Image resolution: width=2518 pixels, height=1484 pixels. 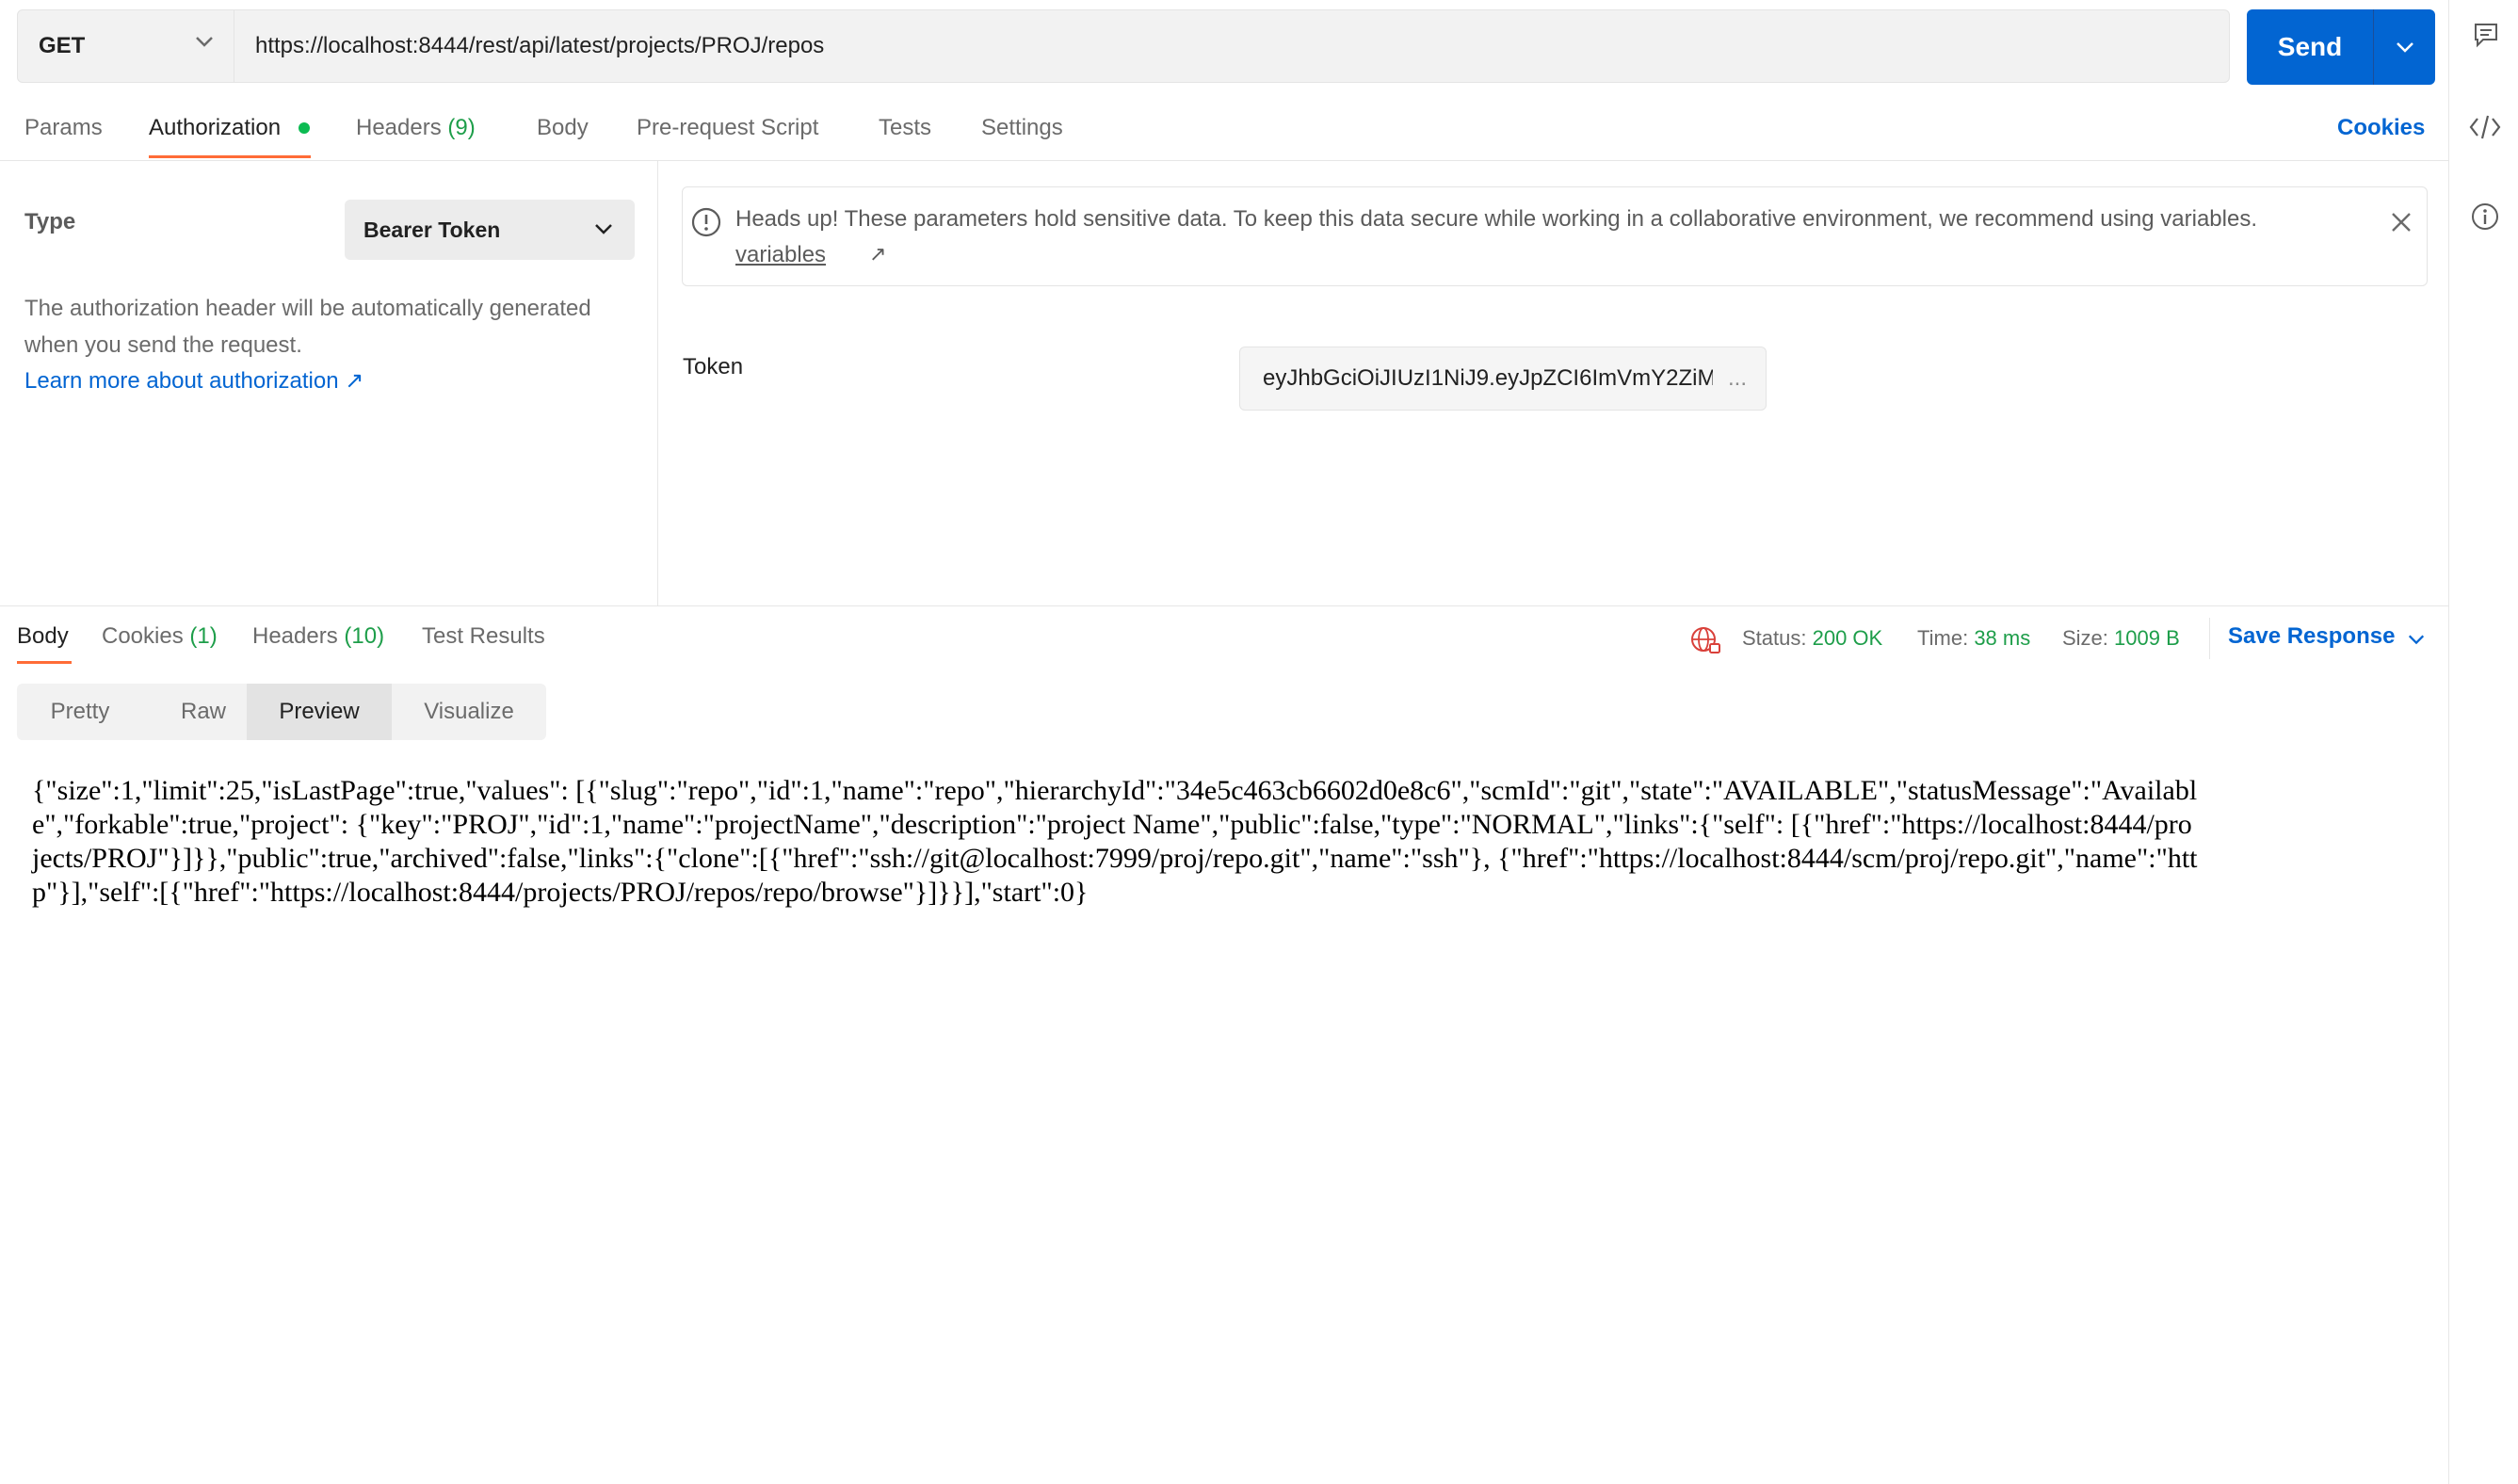 What do you see at coordinates (1488, 378) in the screenshot?
I see `token-value: eyJhbGciOiJIUzI1NiJ9.eyJpZCI6ImVmY2ZiM` at bounding box center [1488, 378].